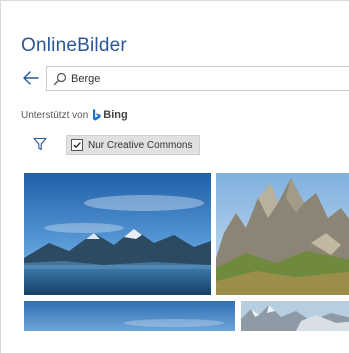  Describe the element at coordinates (55, 115) in the screenshot. I see `powered-by-label: Unterstützt von` at that location.